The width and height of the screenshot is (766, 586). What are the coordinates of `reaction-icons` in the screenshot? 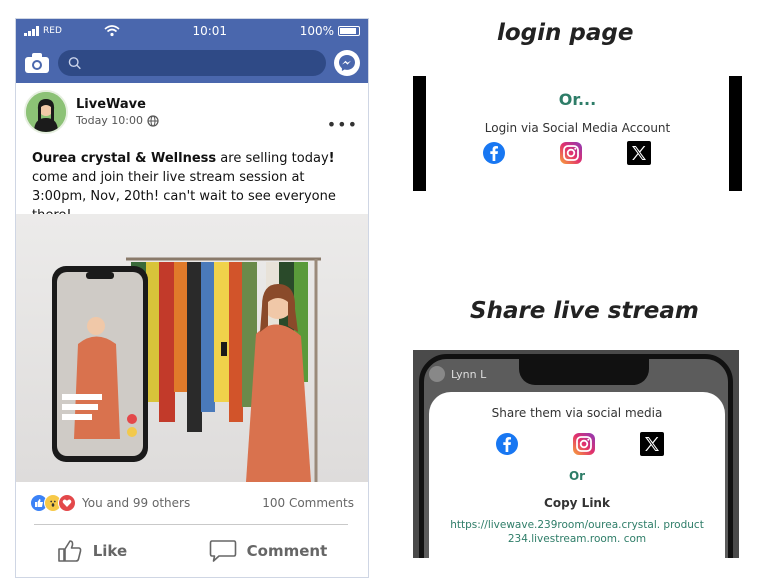 It's located at (53, 503).